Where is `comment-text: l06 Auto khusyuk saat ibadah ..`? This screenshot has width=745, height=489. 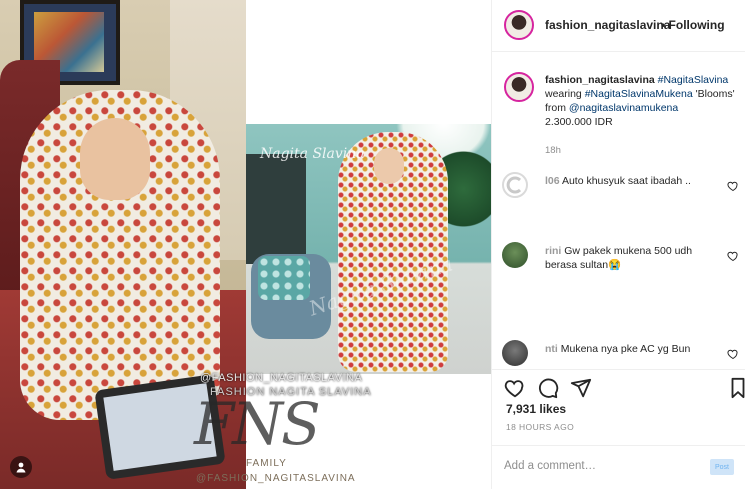 comment-text: l06 Auto khusyuk saat ibadah .. is located at coordinates (630, 181).